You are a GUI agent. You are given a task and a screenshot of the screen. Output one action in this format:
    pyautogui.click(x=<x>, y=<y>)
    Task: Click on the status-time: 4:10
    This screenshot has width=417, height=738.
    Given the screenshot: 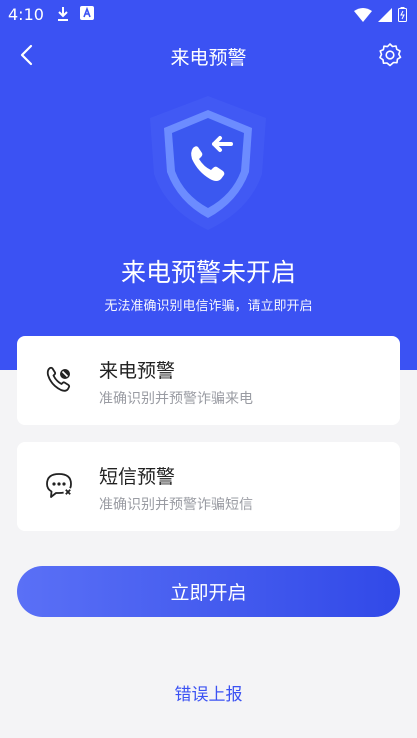 What is the action you would take?
    pyautogui.click(x=26, y=14)
    